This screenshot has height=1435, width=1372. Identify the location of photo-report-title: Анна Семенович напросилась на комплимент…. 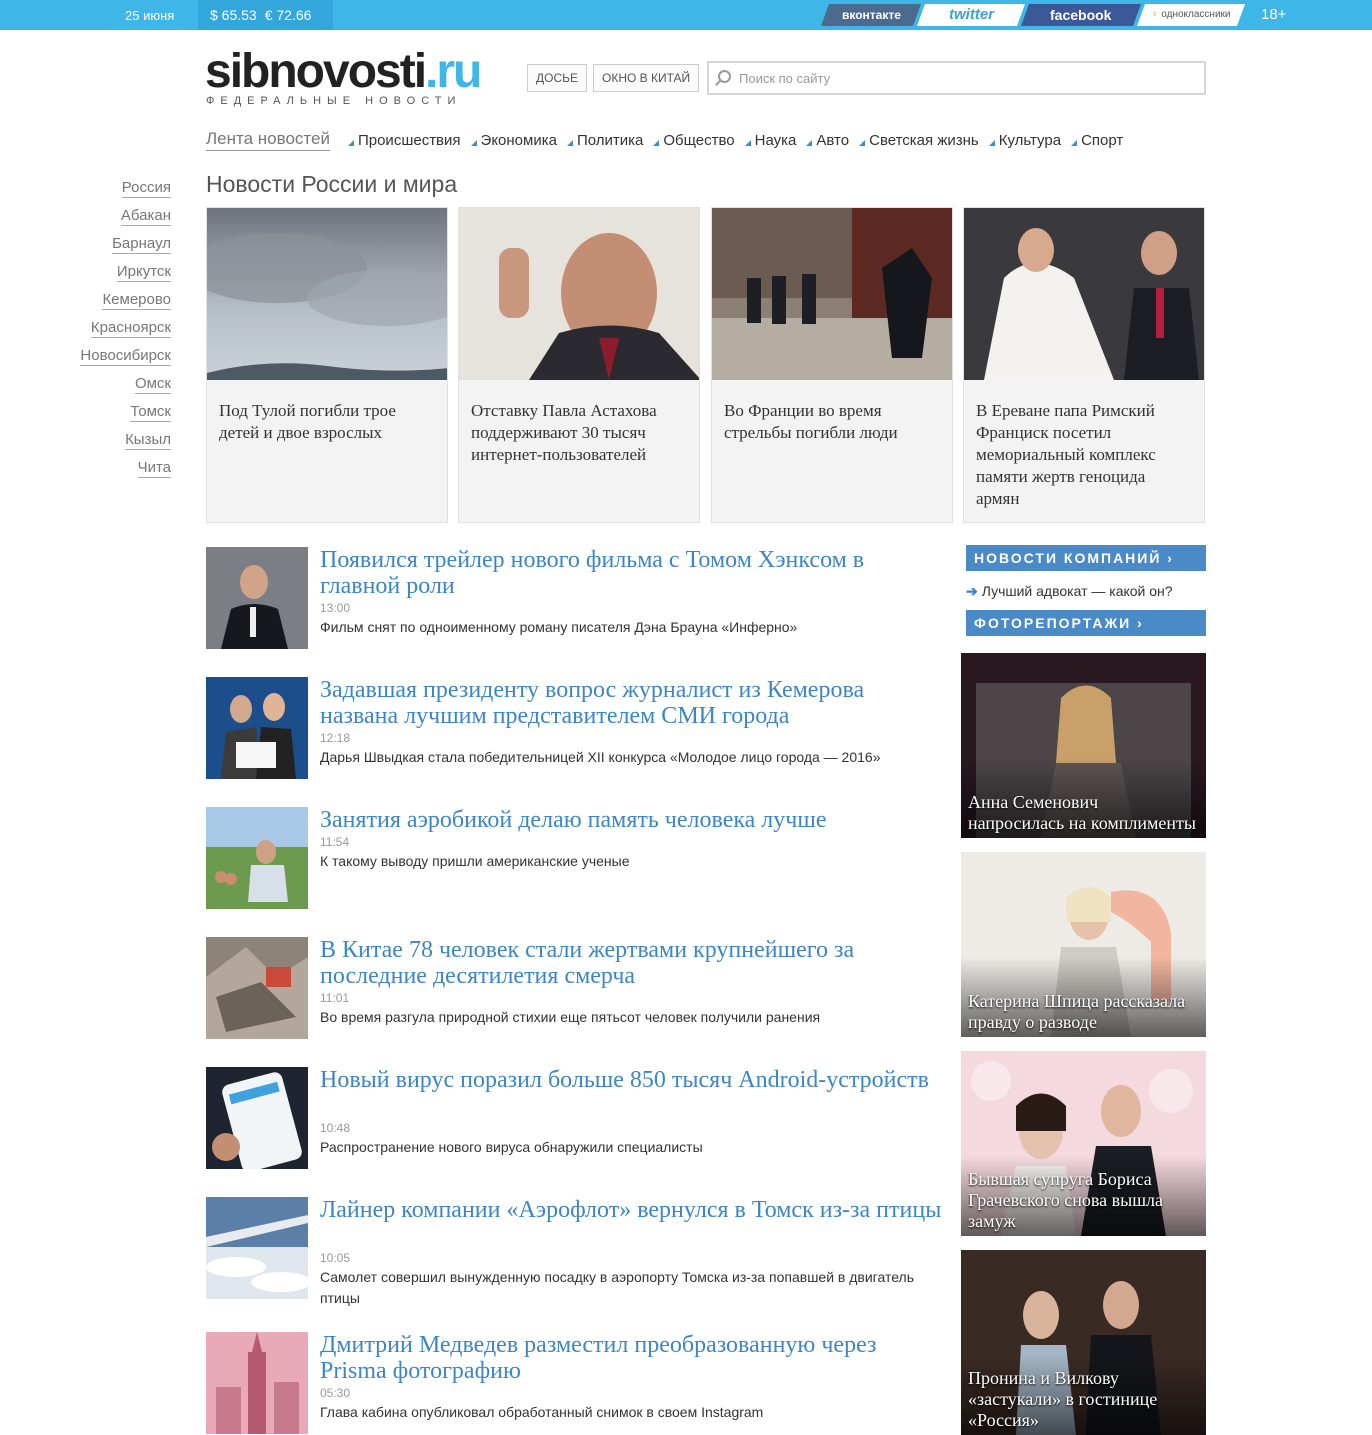
(1082, 812).